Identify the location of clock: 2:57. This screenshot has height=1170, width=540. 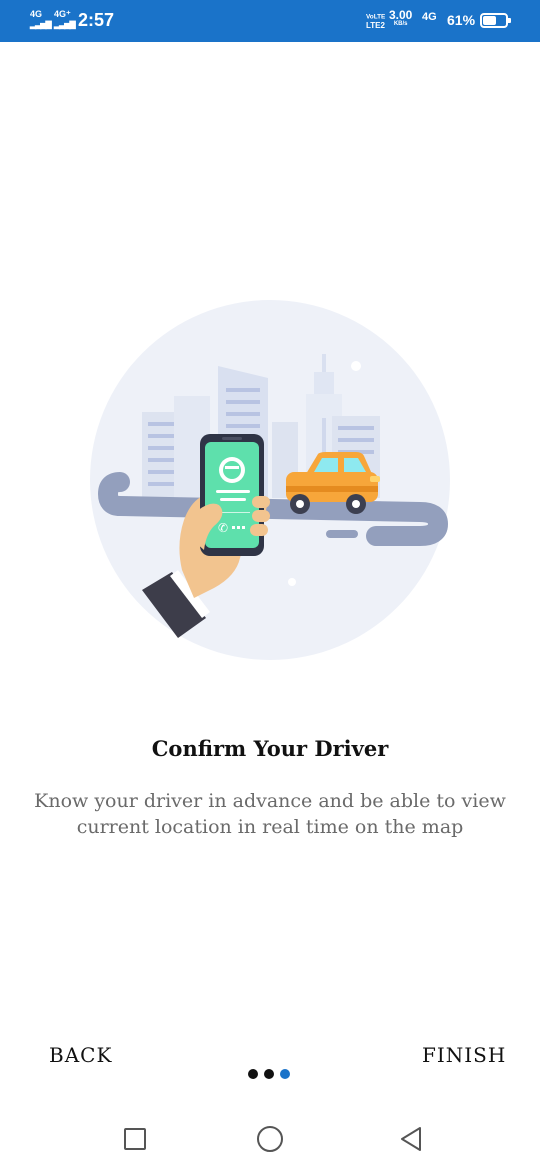
(96, 20).